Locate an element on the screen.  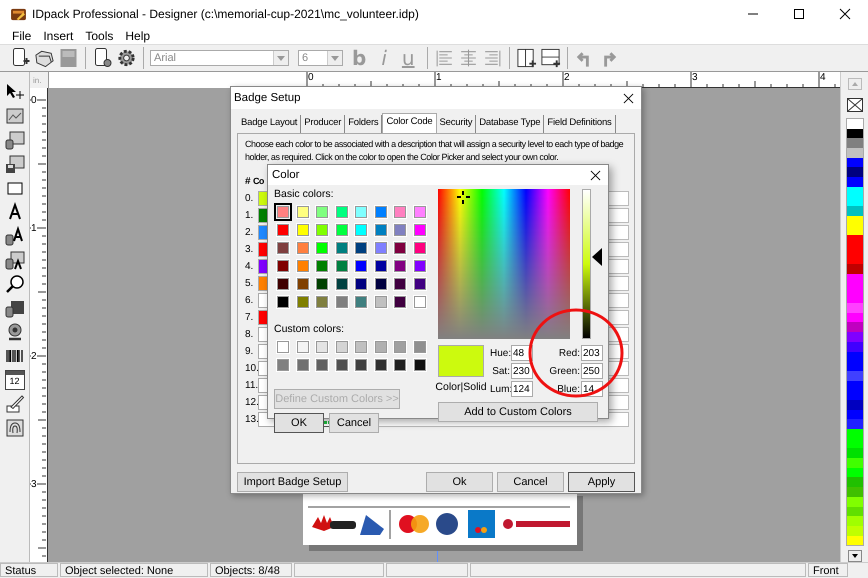
menu-item: Tools is located at coordinates (99, 36).